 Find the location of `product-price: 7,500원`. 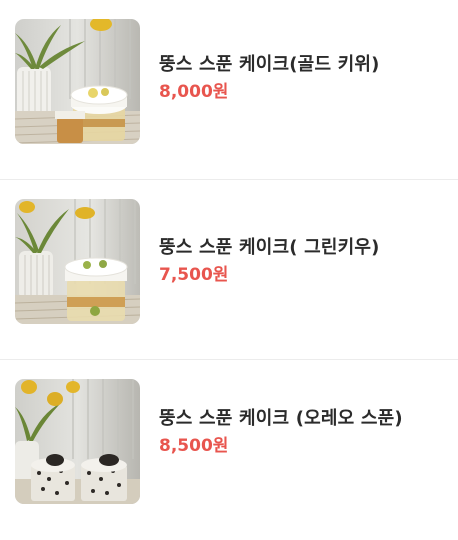

product-price: 7,500원 is located at coordinates (194, 275).